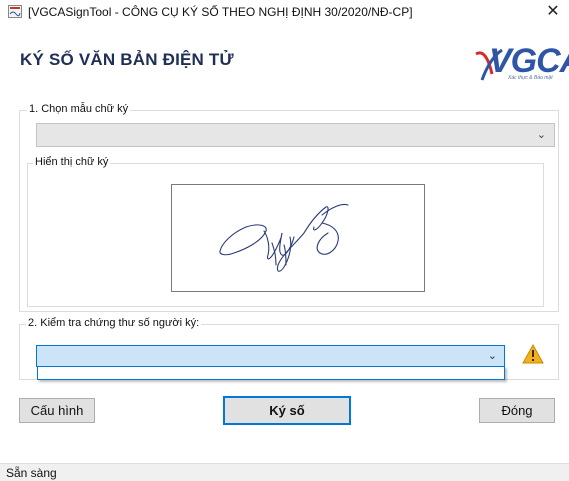 The image size is (569, 481). Describe the element at coordinates (287, 410) in the screenshot. I see `sign-button: Ký số` at that location.